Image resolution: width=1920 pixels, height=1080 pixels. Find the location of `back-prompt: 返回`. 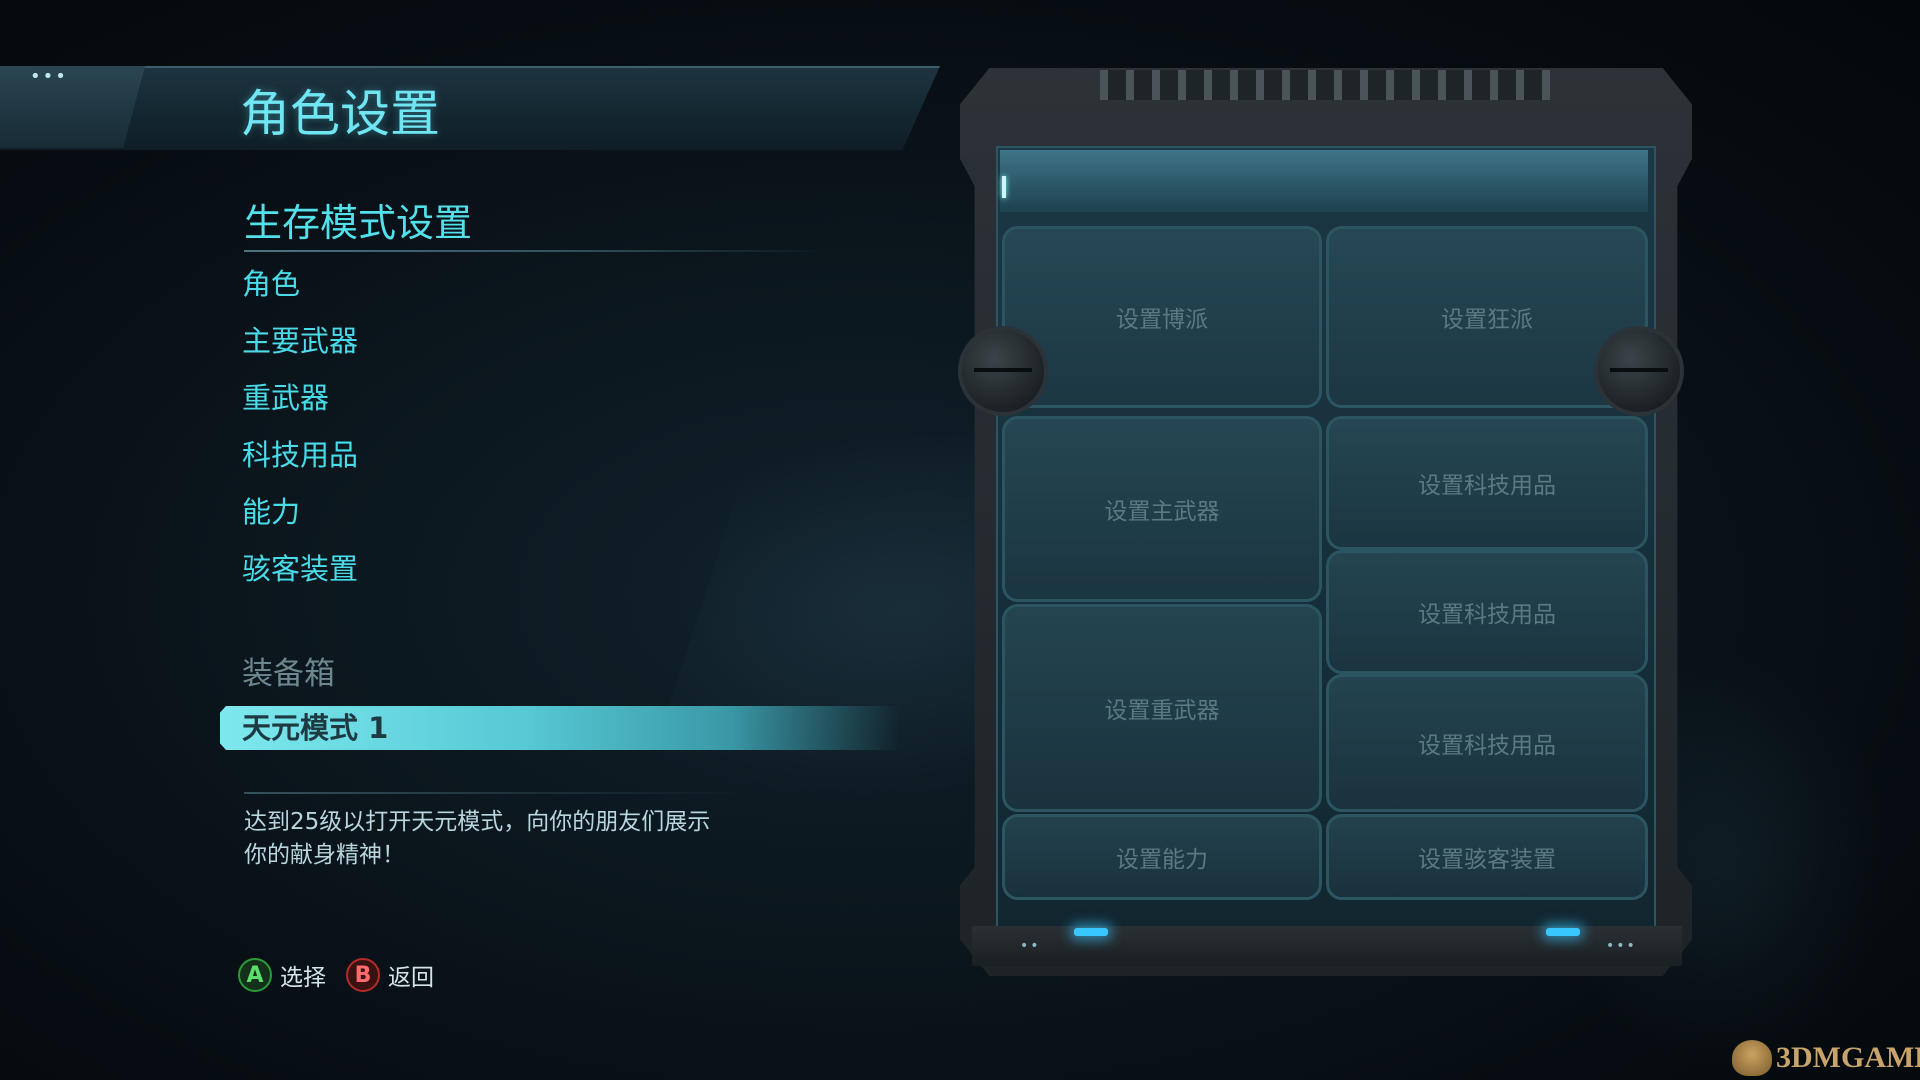

back-prompt: 返回 is located at coordinates (411, 975).